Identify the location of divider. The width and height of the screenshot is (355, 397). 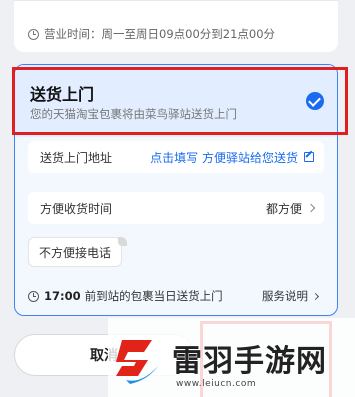
(176, 0).